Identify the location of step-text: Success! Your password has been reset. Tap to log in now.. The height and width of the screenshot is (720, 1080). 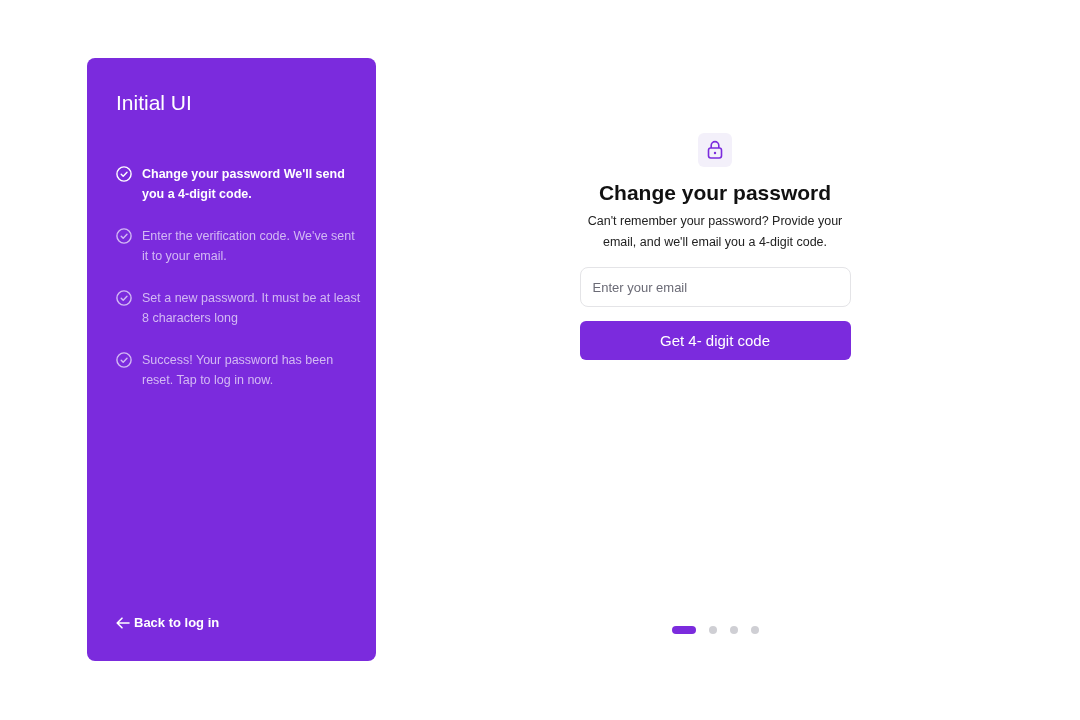
(238, 370).